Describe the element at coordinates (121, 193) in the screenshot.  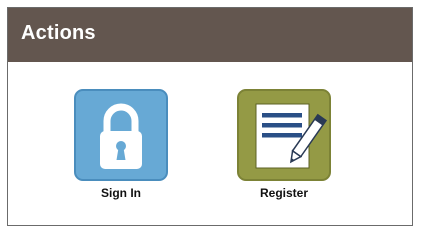
I see `sign-in-label: Sign In` at that location.